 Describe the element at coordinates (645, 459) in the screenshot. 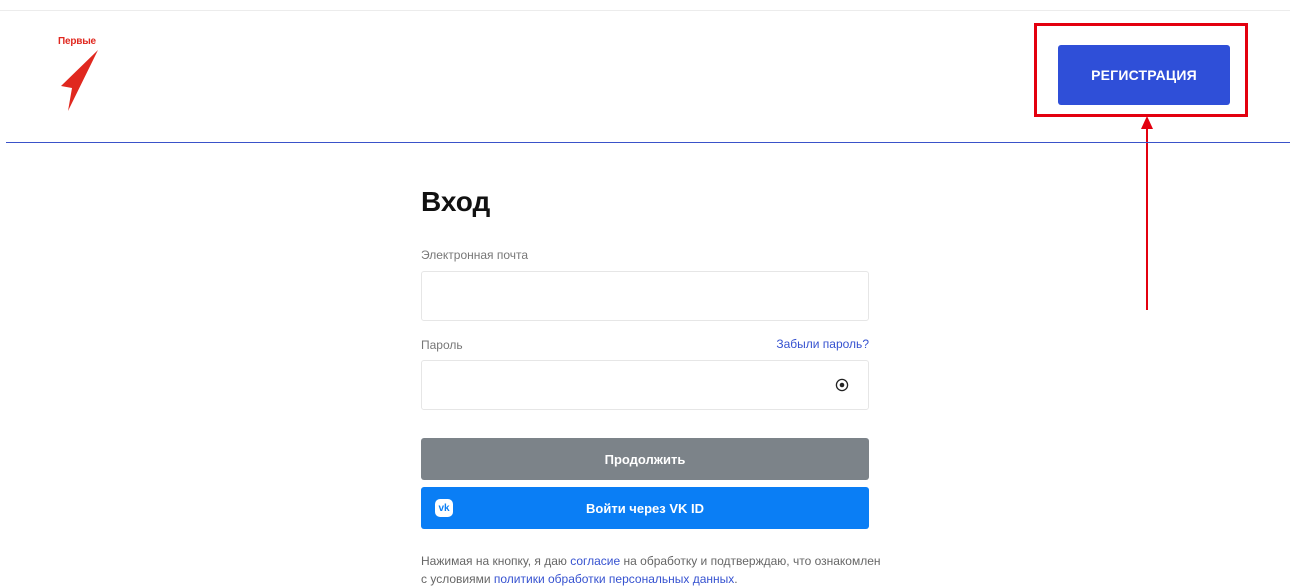

I see `continue-button: Продолжить` at that location.